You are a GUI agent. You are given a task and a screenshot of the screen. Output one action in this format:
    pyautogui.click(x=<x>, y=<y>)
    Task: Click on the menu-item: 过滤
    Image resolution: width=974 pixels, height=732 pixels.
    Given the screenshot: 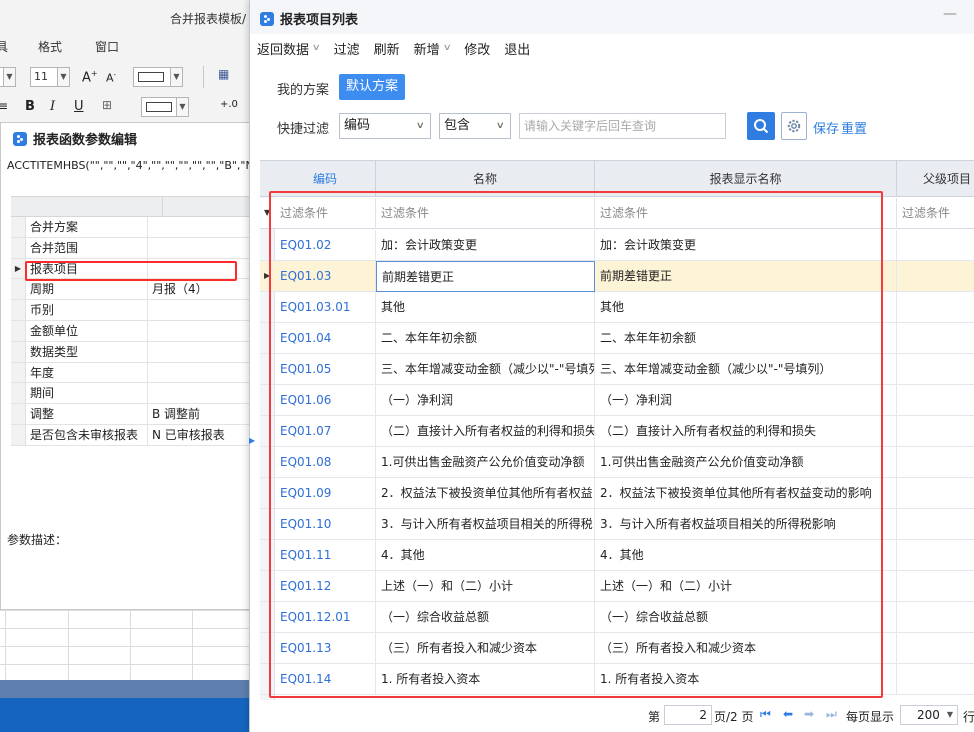 What is the action you would take?
    pyautogui.click(x=347, y=48)
    